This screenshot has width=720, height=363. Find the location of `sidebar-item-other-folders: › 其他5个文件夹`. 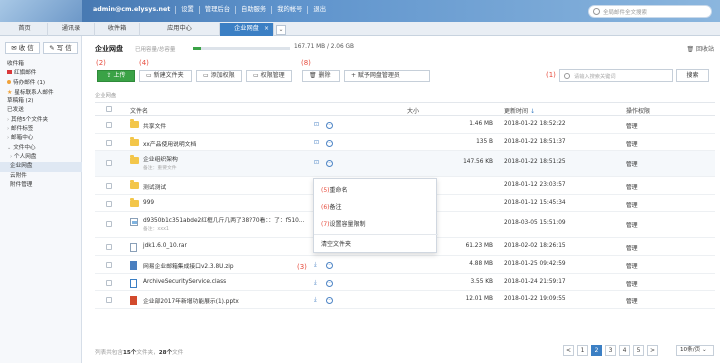

sidebar-item-other-folders: › 其他5个文件夹 is located at coordinates (41, 120).